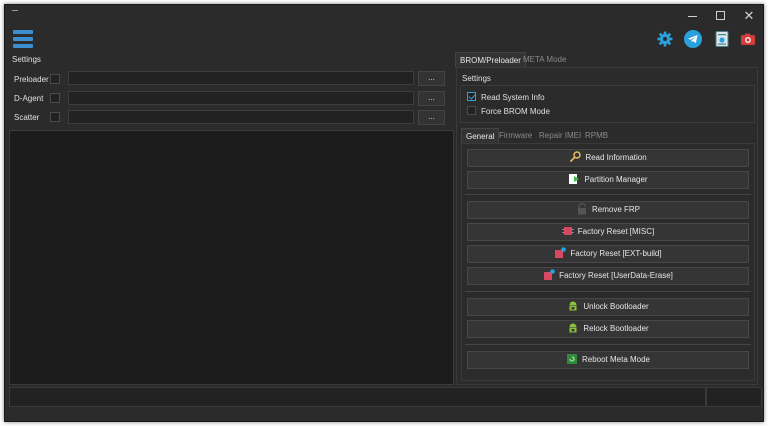 This screenshot has width=768, height=426. What do you see at coordinates (357, 397) in the screenshot?
I see `status-bar` at bounding box center [357, 397].